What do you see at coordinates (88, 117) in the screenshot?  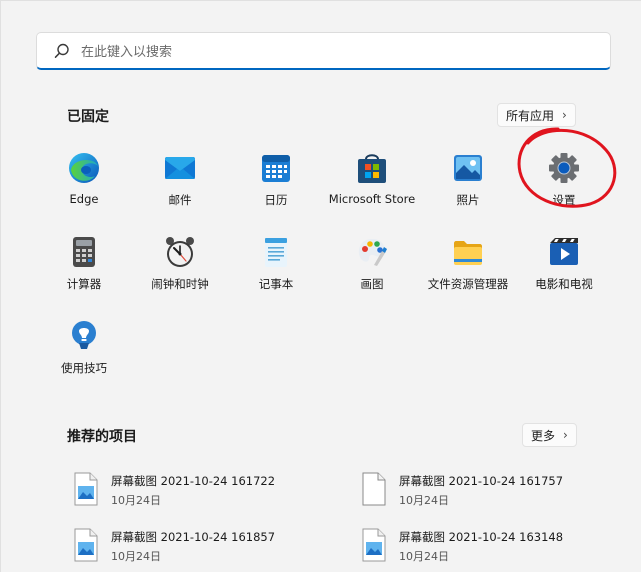 I see `pinned-title: 已固定` at bounding box center [88, 117].